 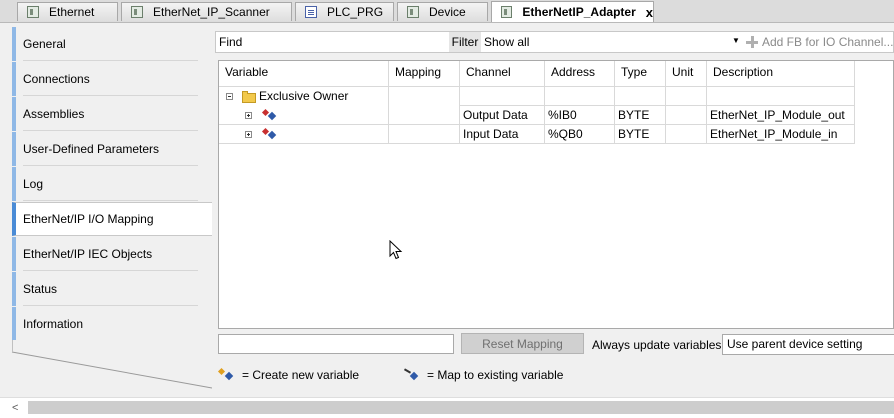 I want to click on nav-item-io-mapping: EtherNet/IP I/O Mapping, so click(x=112, y=219).